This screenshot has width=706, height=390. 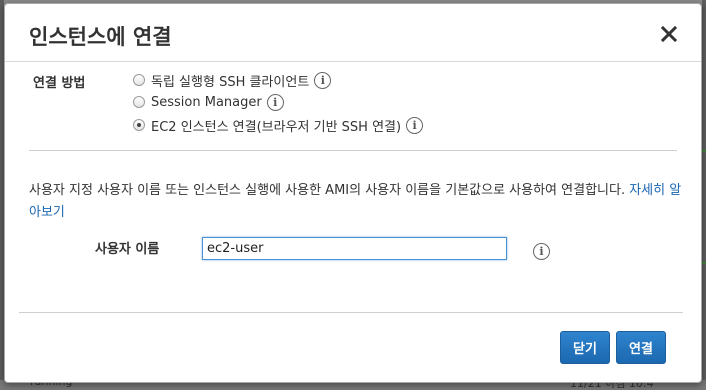 What do you see at coordinates (100, 37) in the screenshot?
I see `dialog-title: 인스턴스에 연결` at bounding box center [100, 37].